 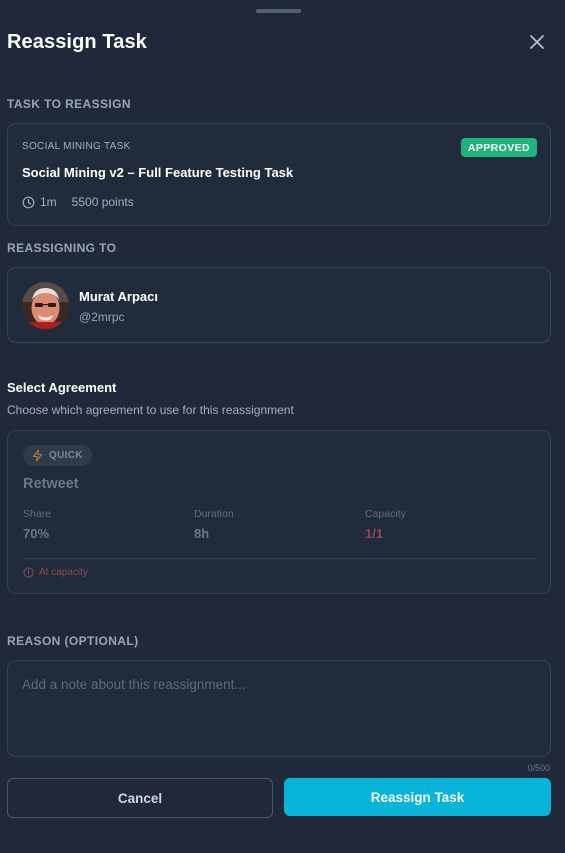 I want to click on clock-icon, so click(x=28, y=202).